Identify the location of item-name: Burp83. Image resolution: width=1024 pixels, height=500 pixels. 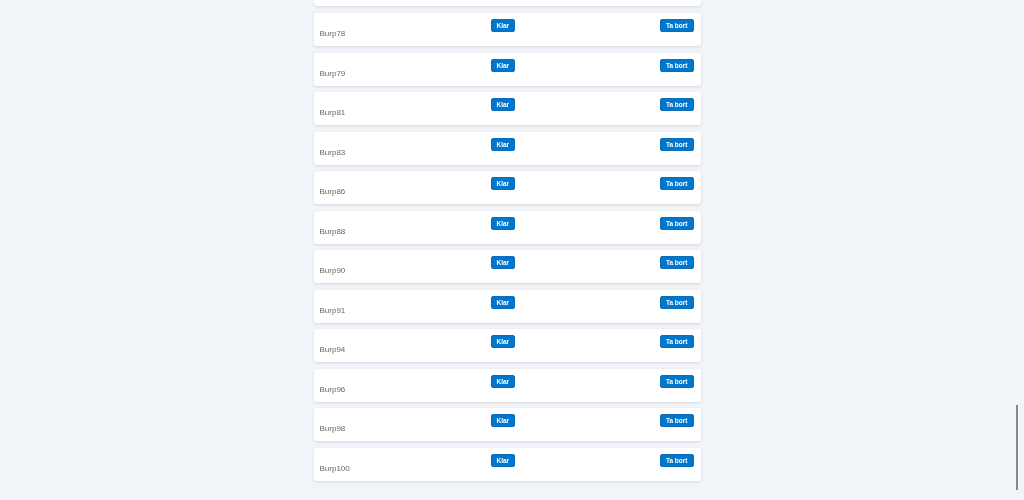
(333, 152).